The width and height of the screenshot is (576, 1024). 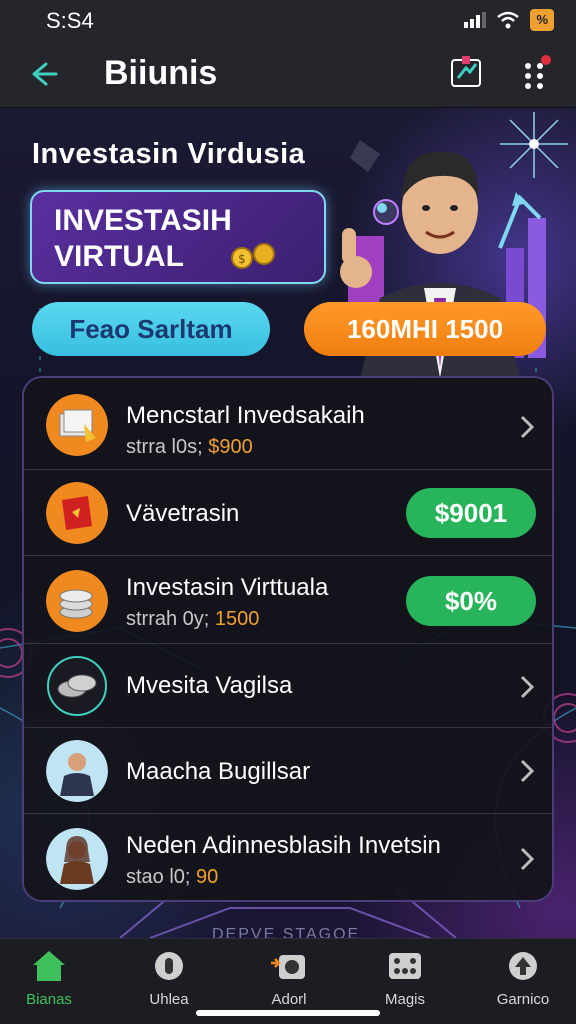 What do you see at coordinates (405, 966) in the screenshot?
I see `dice-icon` at bounding box center [405, 966].